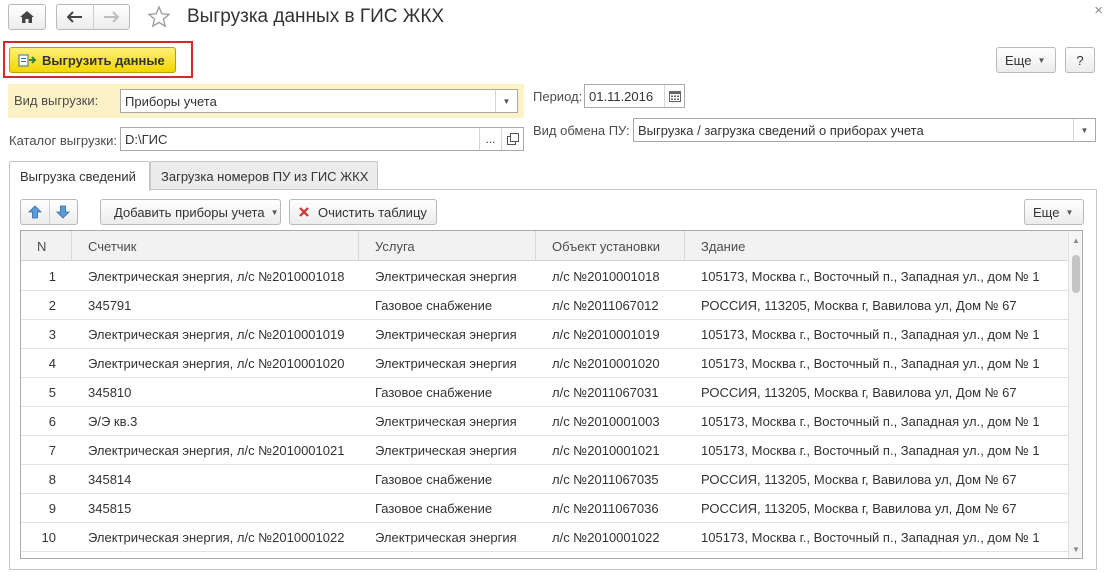 The image size is (1111, 581). What do you see at coordinates (606, 363) in the screenshot?
I see `cell-installation-object: л/с №2010001020` at bounding box center [606, 363].